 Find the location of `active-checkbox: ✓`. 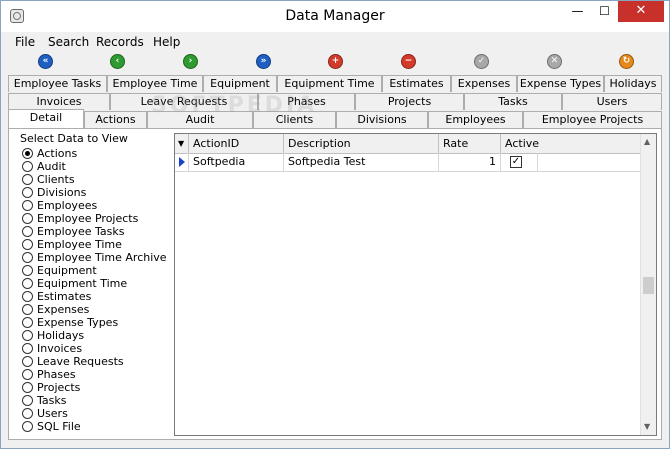

active-checkbox: ✓ is located at coordinates (516, 162).